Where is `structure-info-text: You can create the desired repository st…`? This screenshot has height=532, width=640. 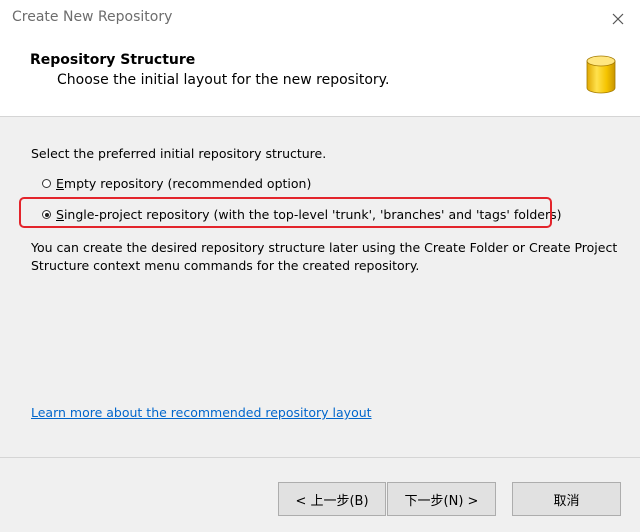
structure-info-text: You can create the desired repository st… is located at coordinates (324, 256).